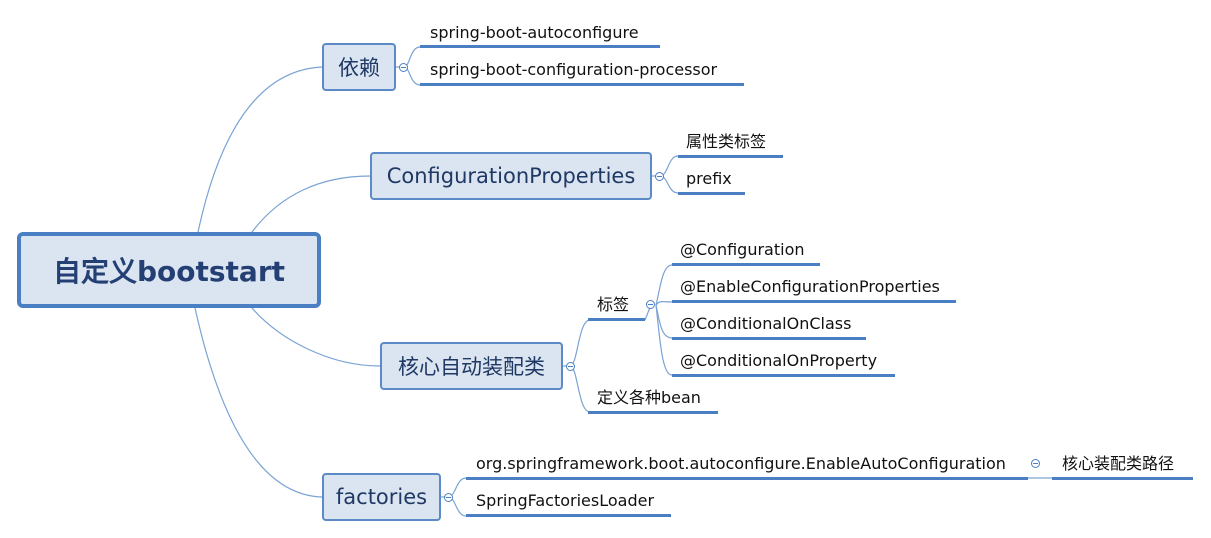 The image size is (1211, 538). I want to click on leaf-configuration-annotation: @Configuration, so click(742, 250).